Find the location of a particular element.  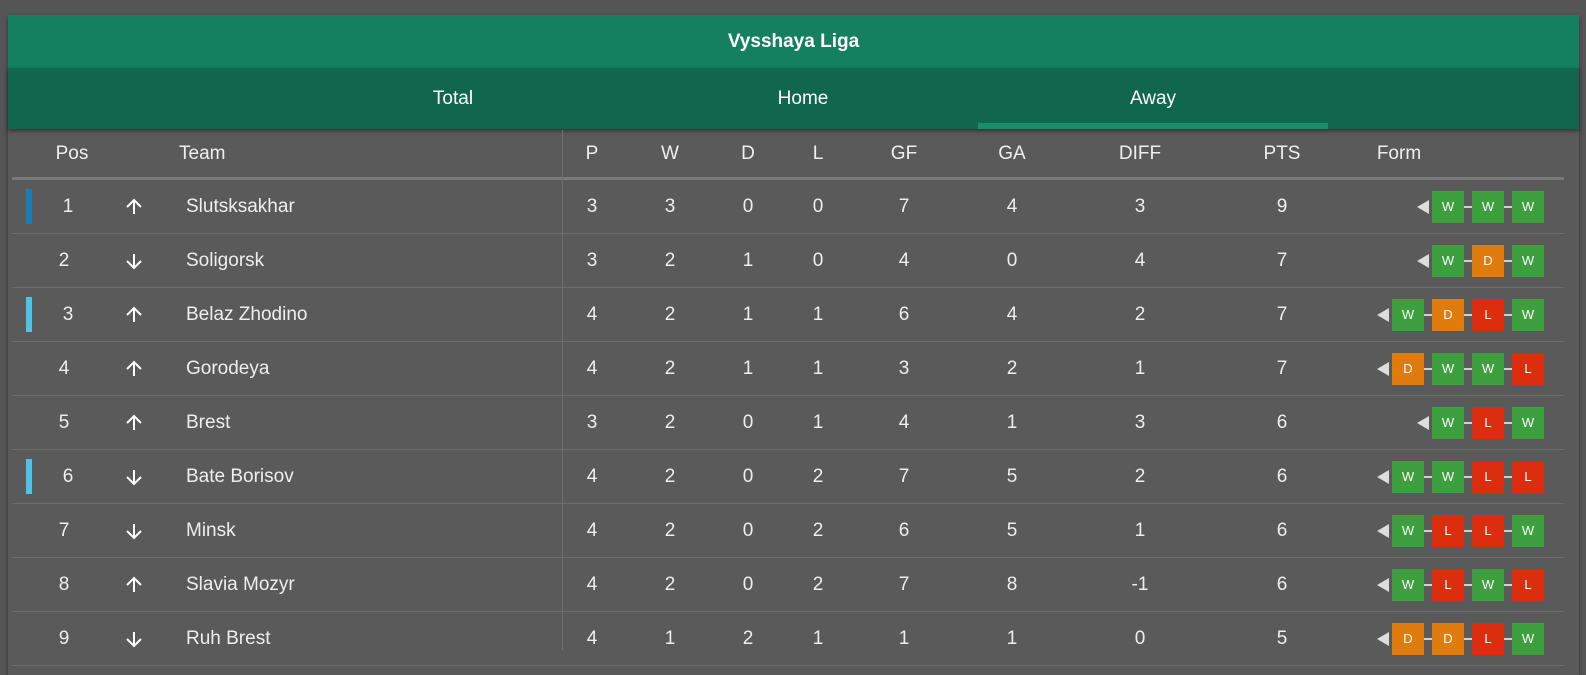

header-gf: GF is located at coordinates (904, 153).